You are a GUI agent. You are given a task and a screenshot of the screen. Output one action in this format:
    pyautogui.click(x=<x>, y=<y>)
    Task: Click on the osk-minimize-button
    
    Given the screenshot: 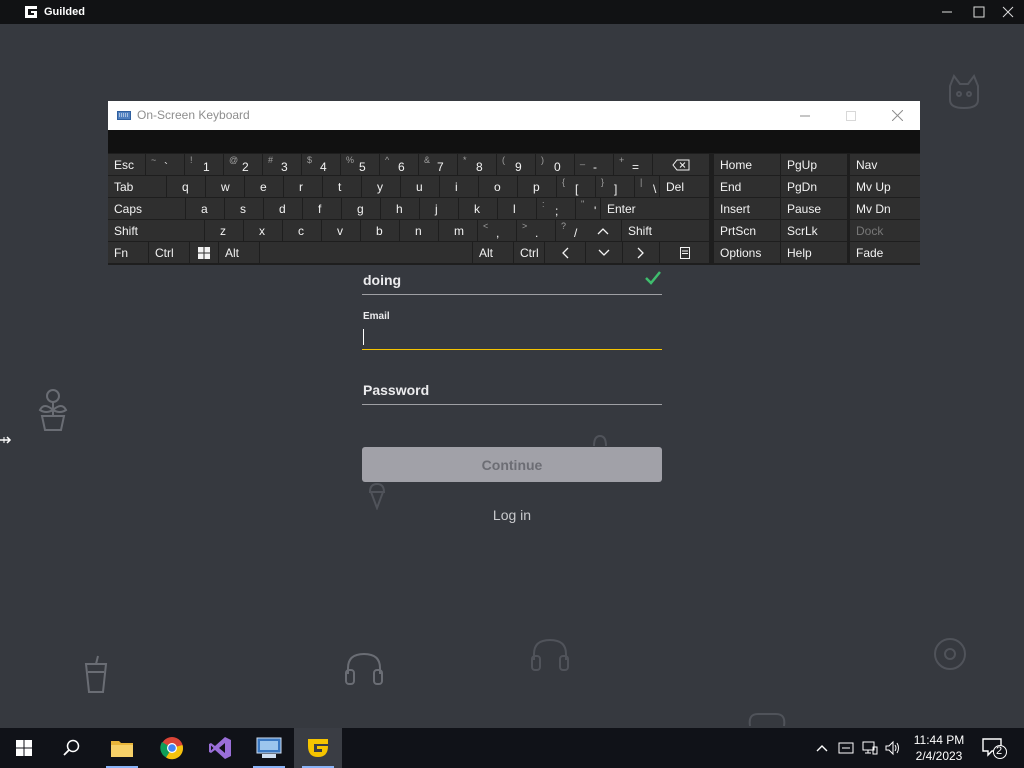 What is the action you would take?
    pyautogui.click(x=805, y=115)
    